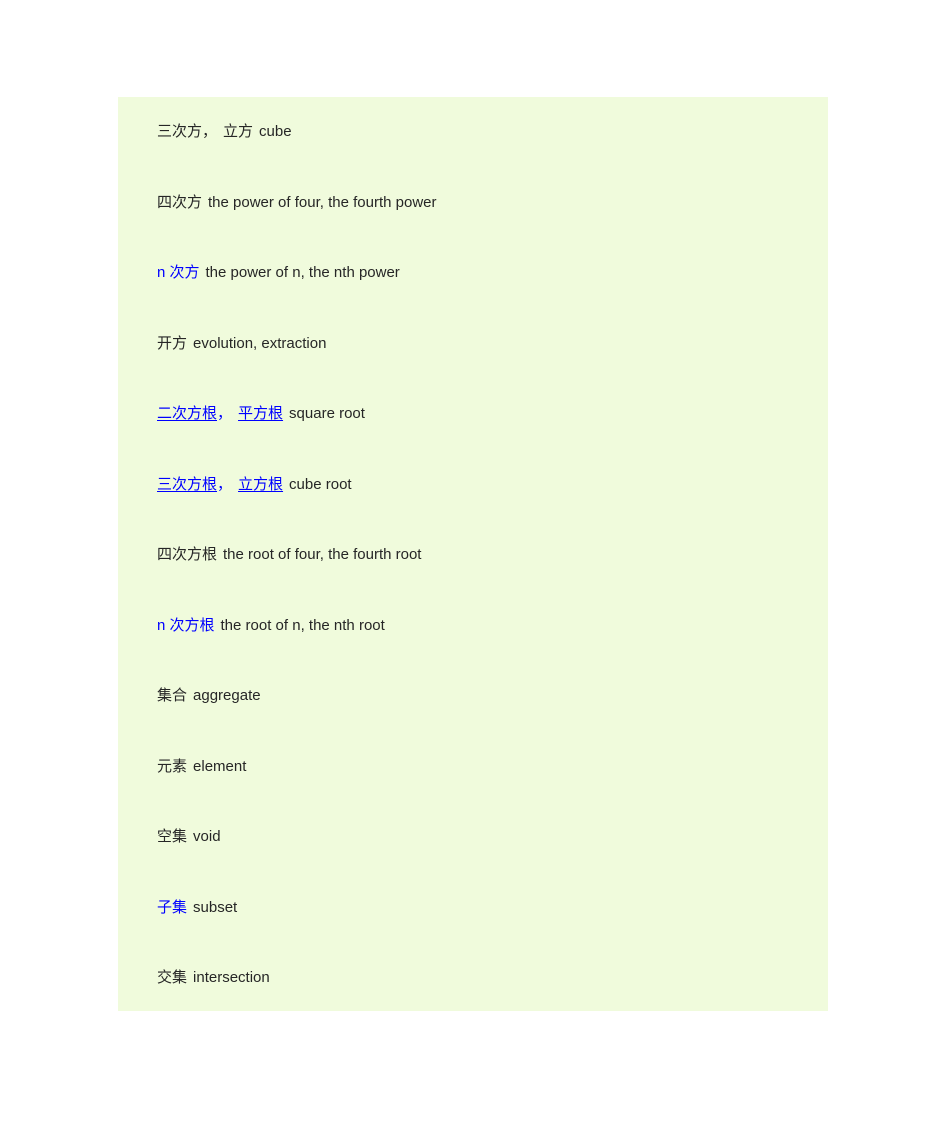  Describe the element at coordinates (473, 767) in the screenshot. I see `glossary-entry: 元素 element` at that location.